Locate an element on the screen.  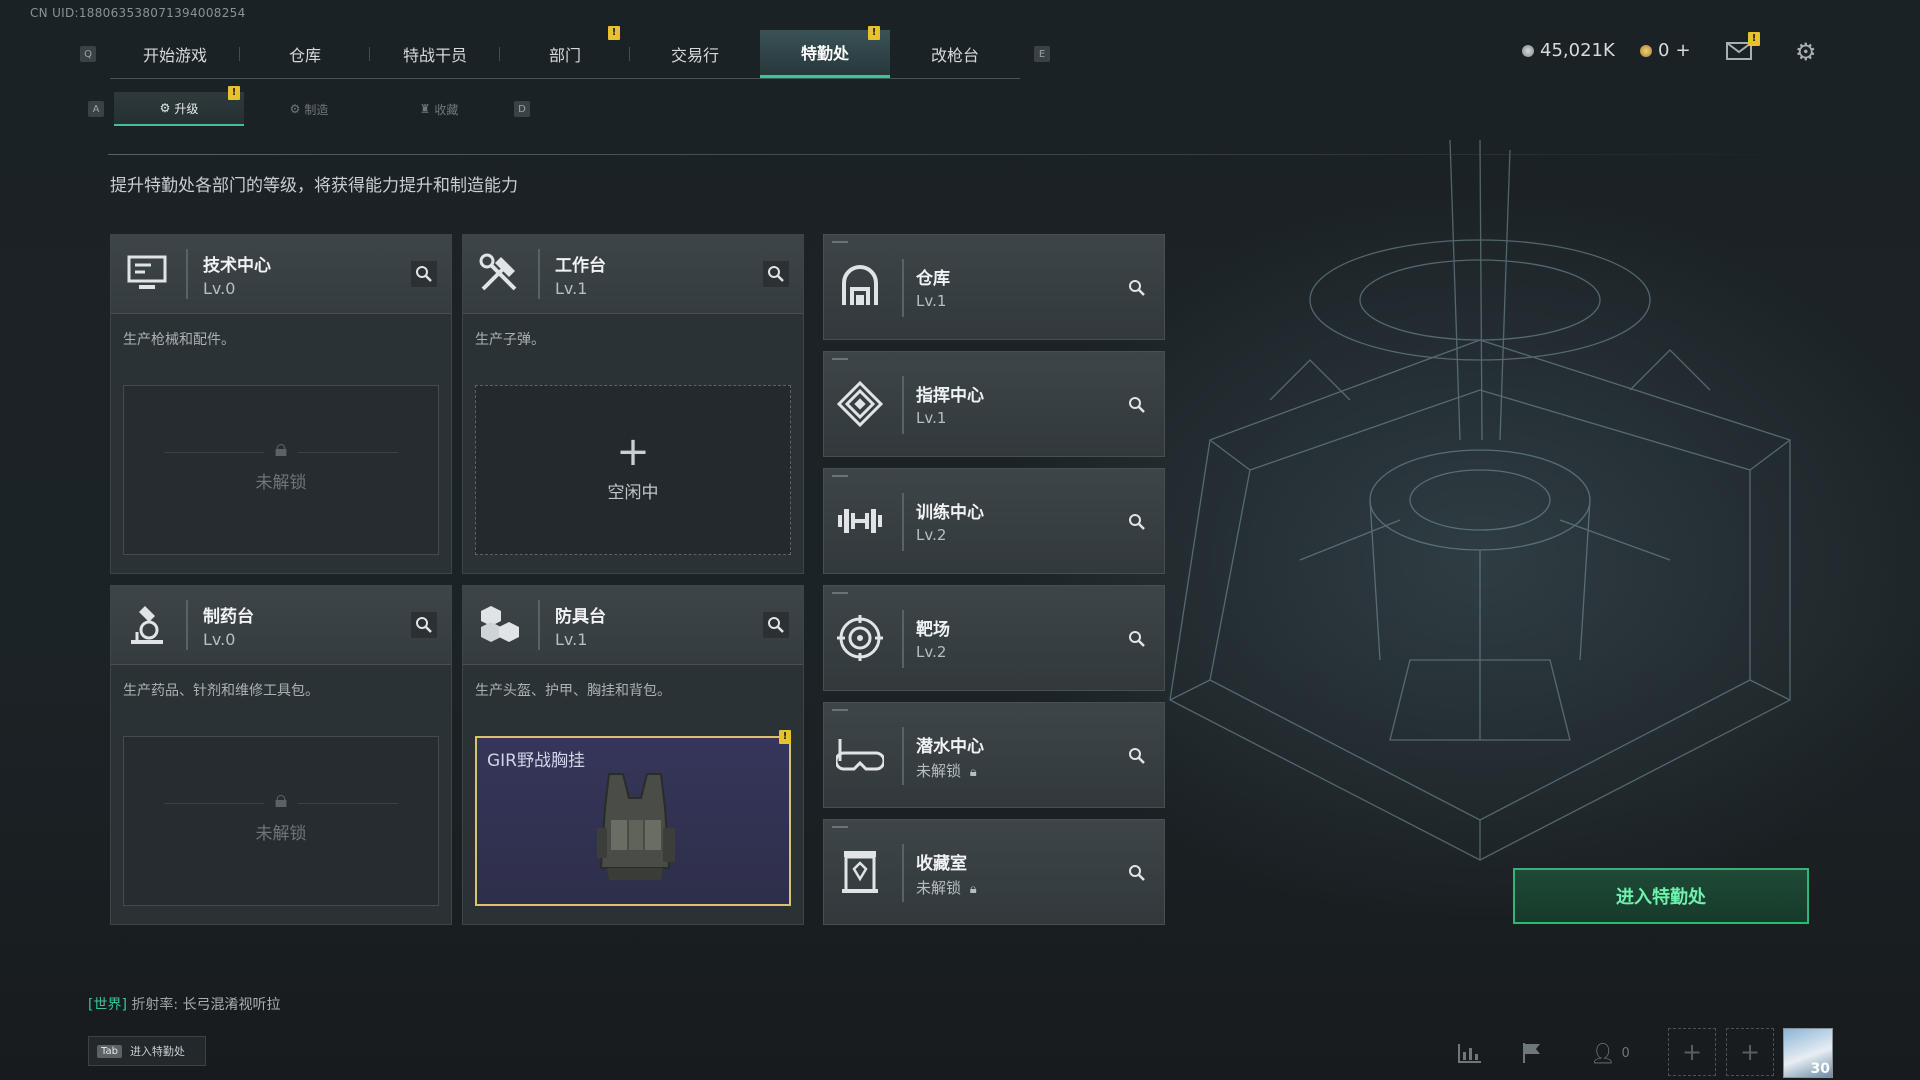
key-hint-e: E is located at coordinates (1042, 54).